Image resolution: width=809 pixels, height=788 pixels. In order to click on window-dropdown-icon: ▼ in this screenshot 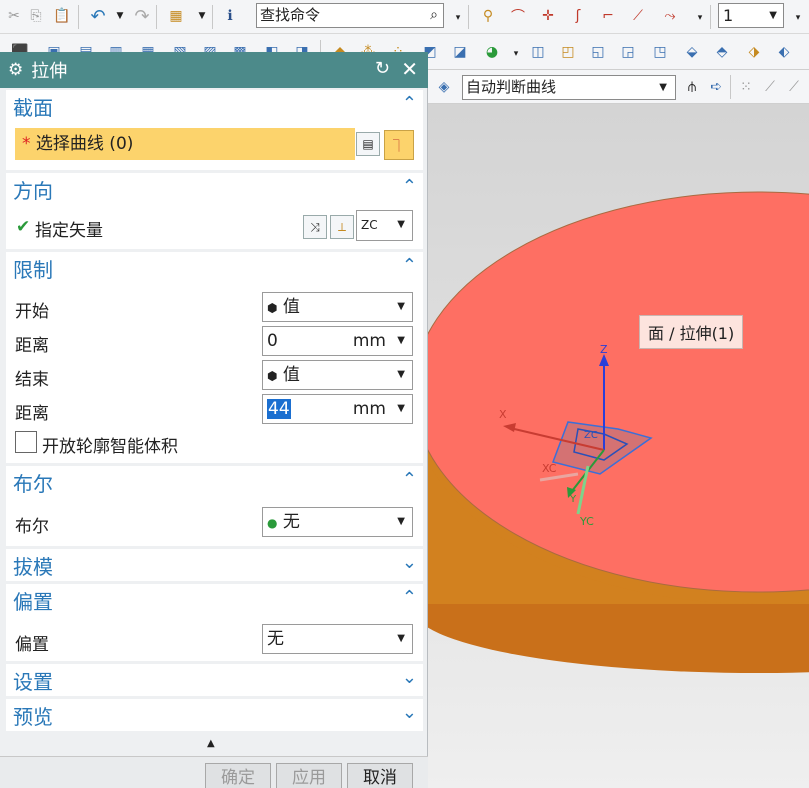, I will do `click(202, 16)`.